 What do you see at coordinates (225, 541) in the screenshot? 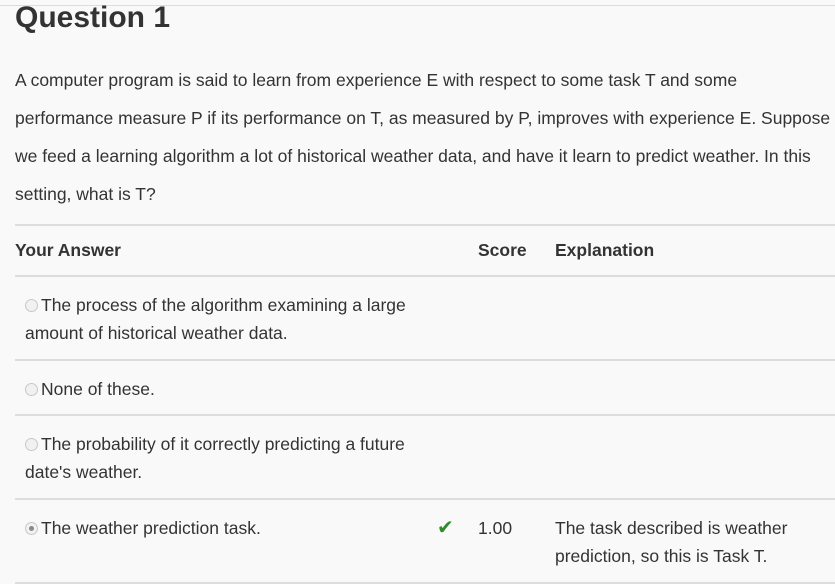
I see `answer-cell: The weather prediction task.` at bounding box center [225, 541].